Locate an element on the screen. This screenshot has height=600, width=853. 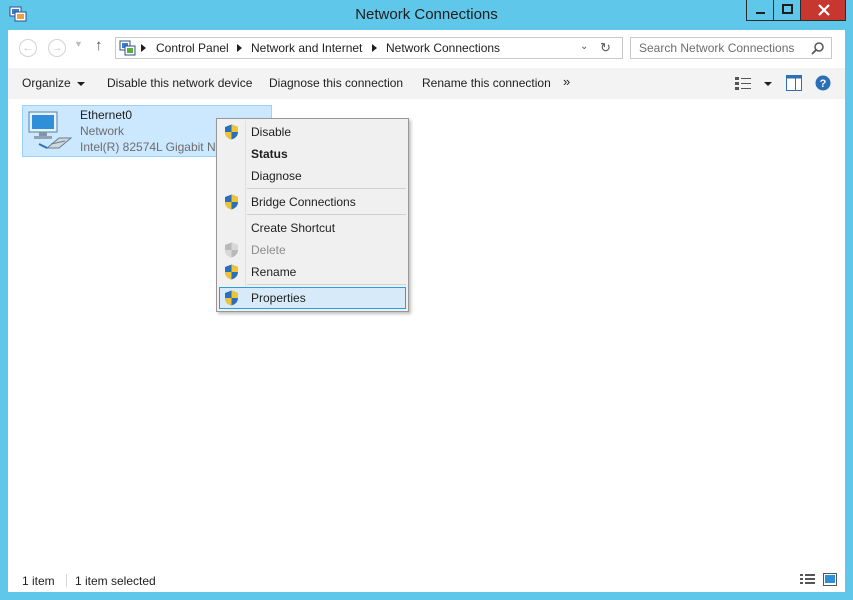
menu-item-rename: Rename is located at coordinates (312, 272).